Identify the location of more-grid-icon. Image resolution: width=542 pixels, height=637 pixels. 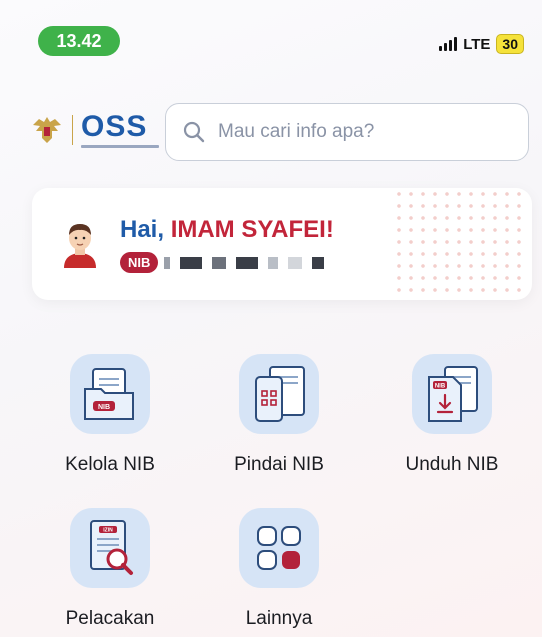
(279, 548).